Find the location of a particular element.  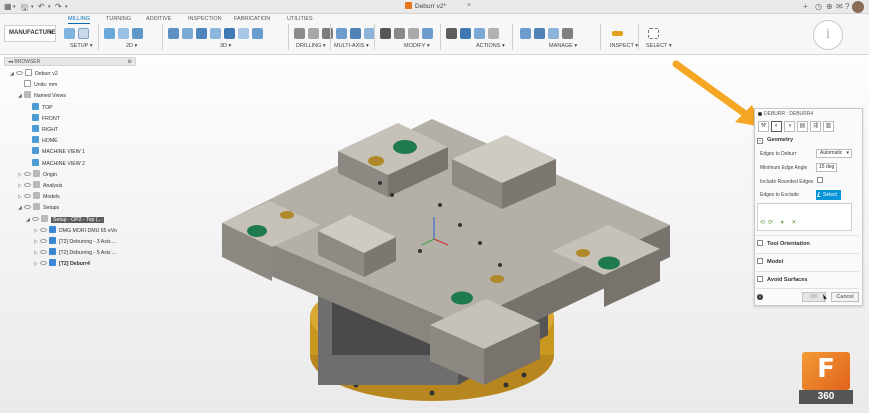

machine-library-icon is located at coordinates (553, 33).